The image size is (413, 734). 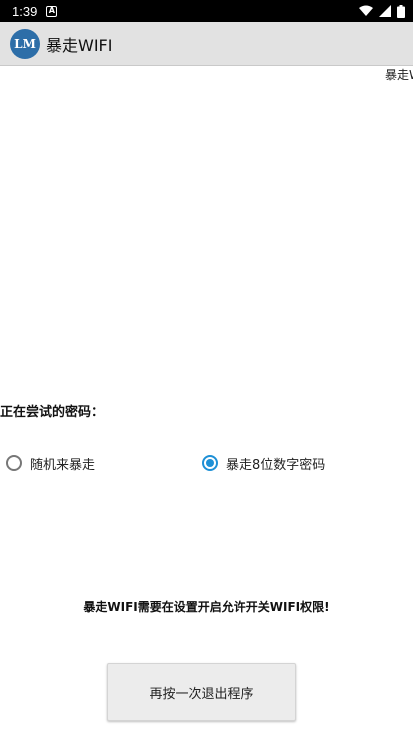 I want to click on trying-password-label: 正在尝试的密码：, so click(x=52, y=412).